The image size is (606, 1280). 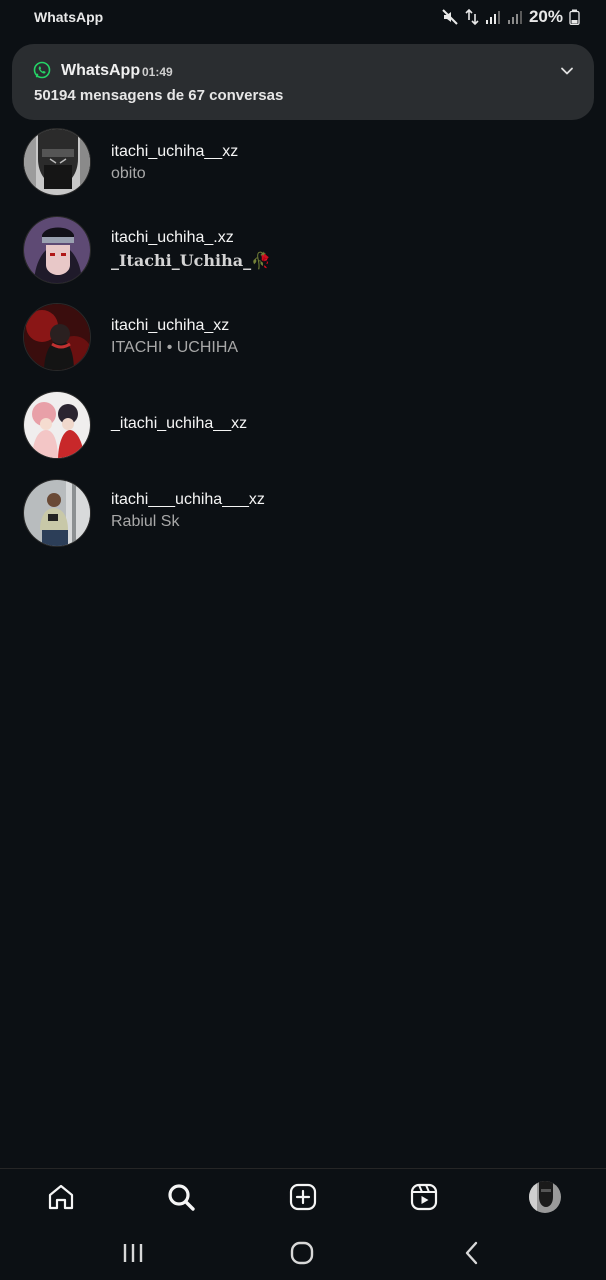 I want to click on whatsapp-icon, so click(x=42, y=70).